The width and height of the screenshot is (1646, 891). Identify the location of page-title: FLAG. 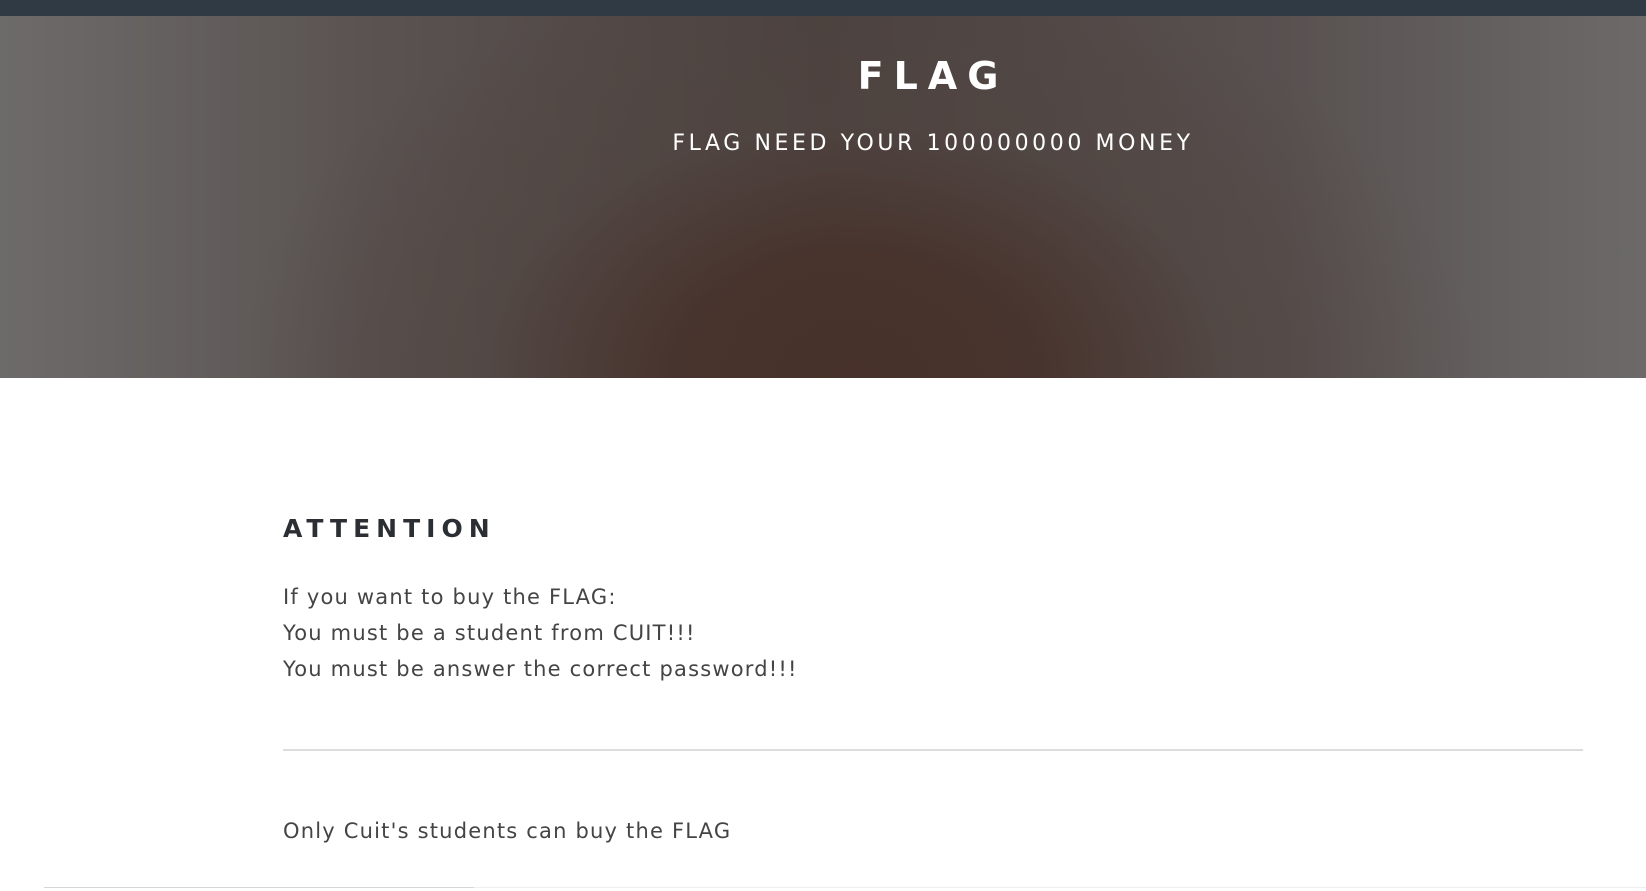
(933, 76).